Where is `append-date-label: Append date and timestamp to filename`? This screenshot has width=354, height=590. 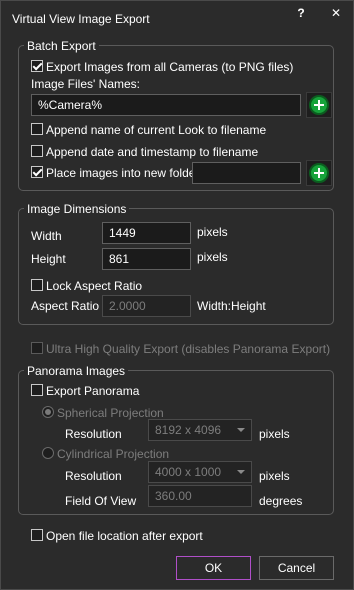 append-date-label: Append date and timestamp to filename is located at coordinates (152, 152).